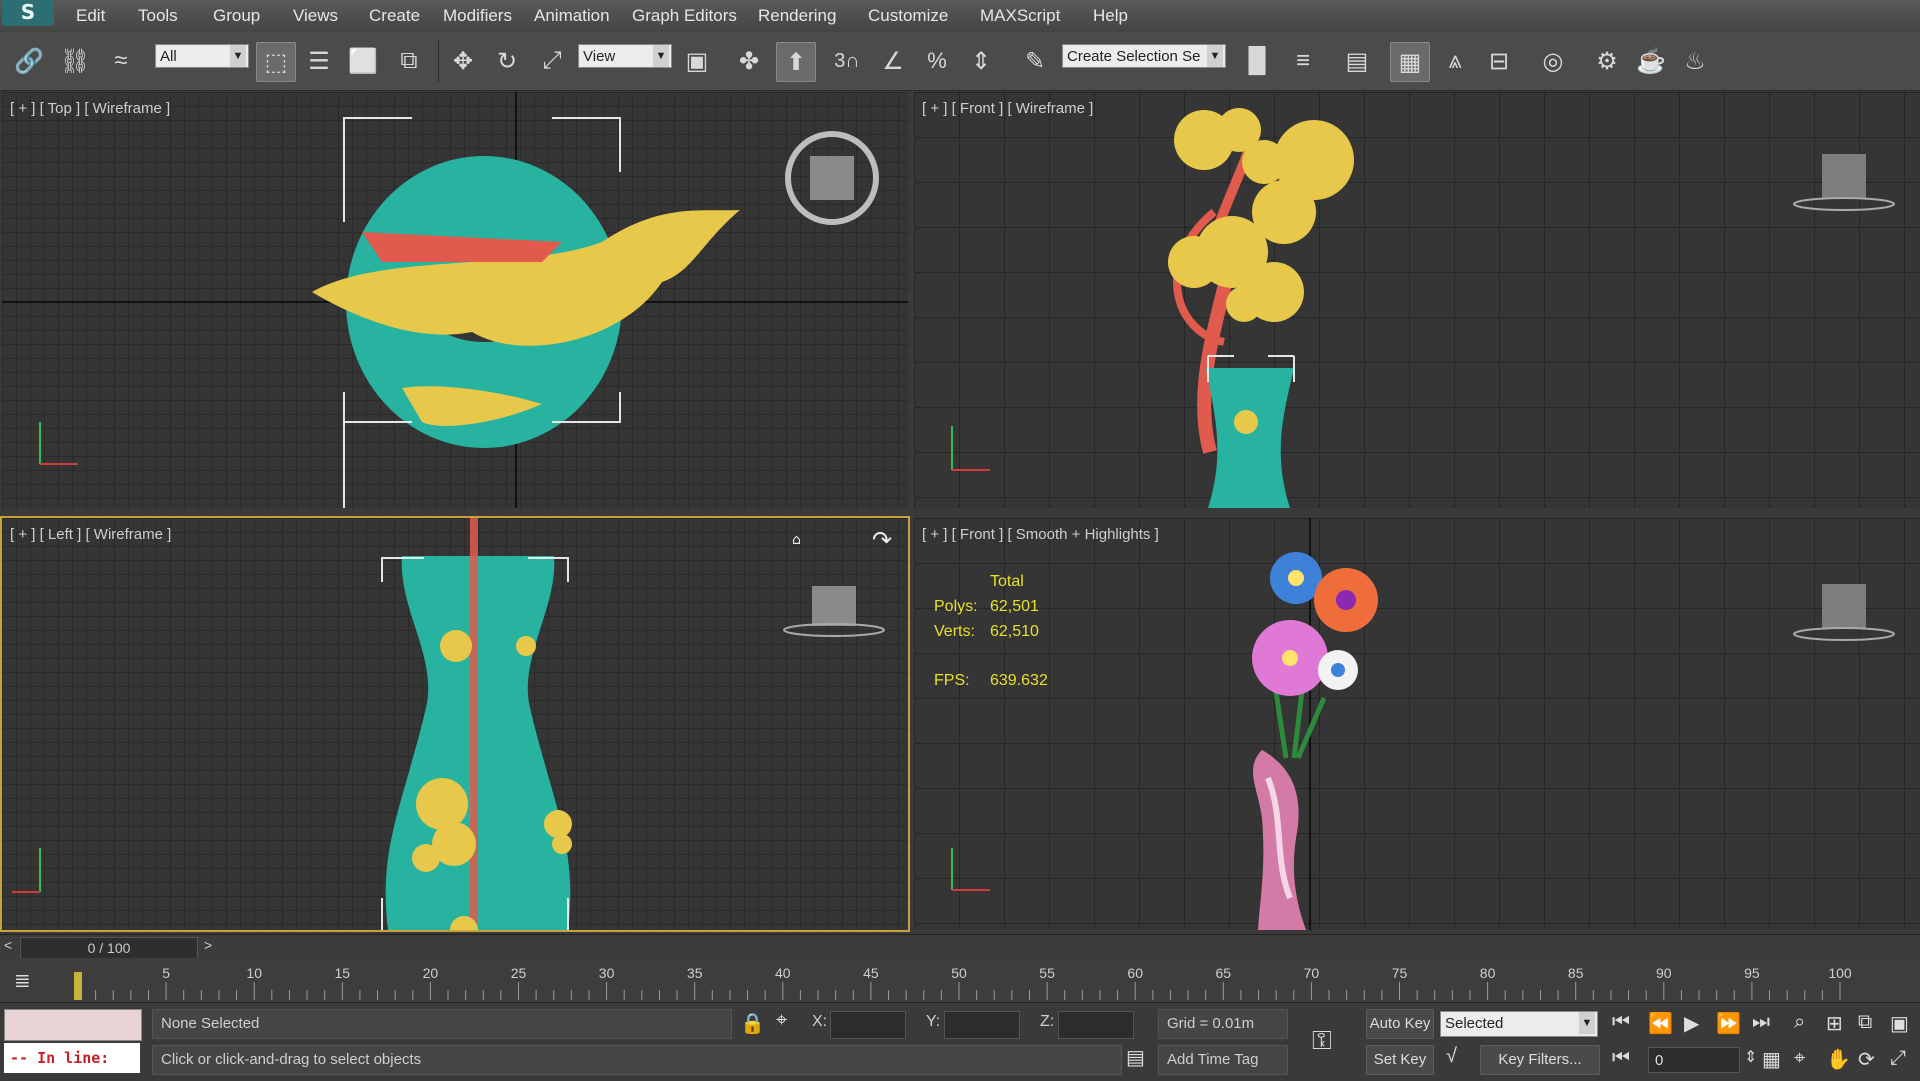  Describe the element at coordinates (1694, 1060) in the screenshot. I see `current-frame-field: 0` at that location.